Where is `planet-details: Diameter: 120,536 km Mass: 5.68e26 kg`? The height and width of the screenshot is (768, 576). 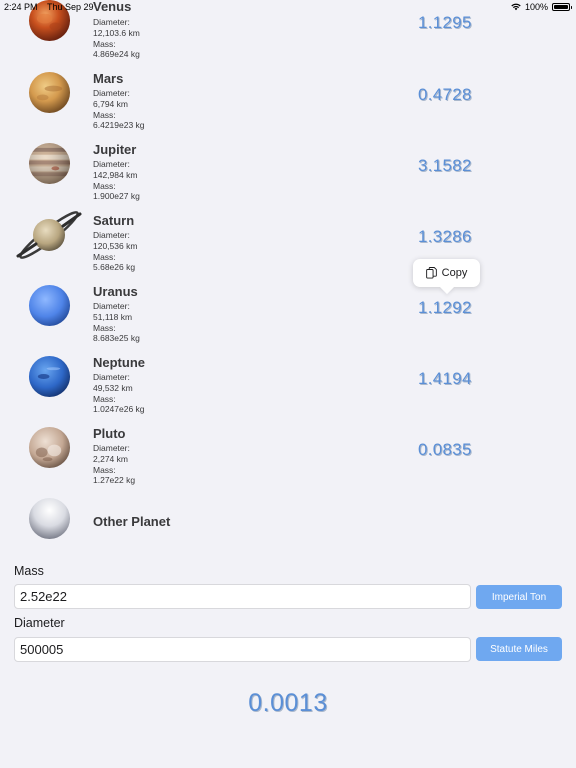 planet-details: Diameter: 120,536 km Mass: 5.68e26 kg is located at coordinates (115, 251).